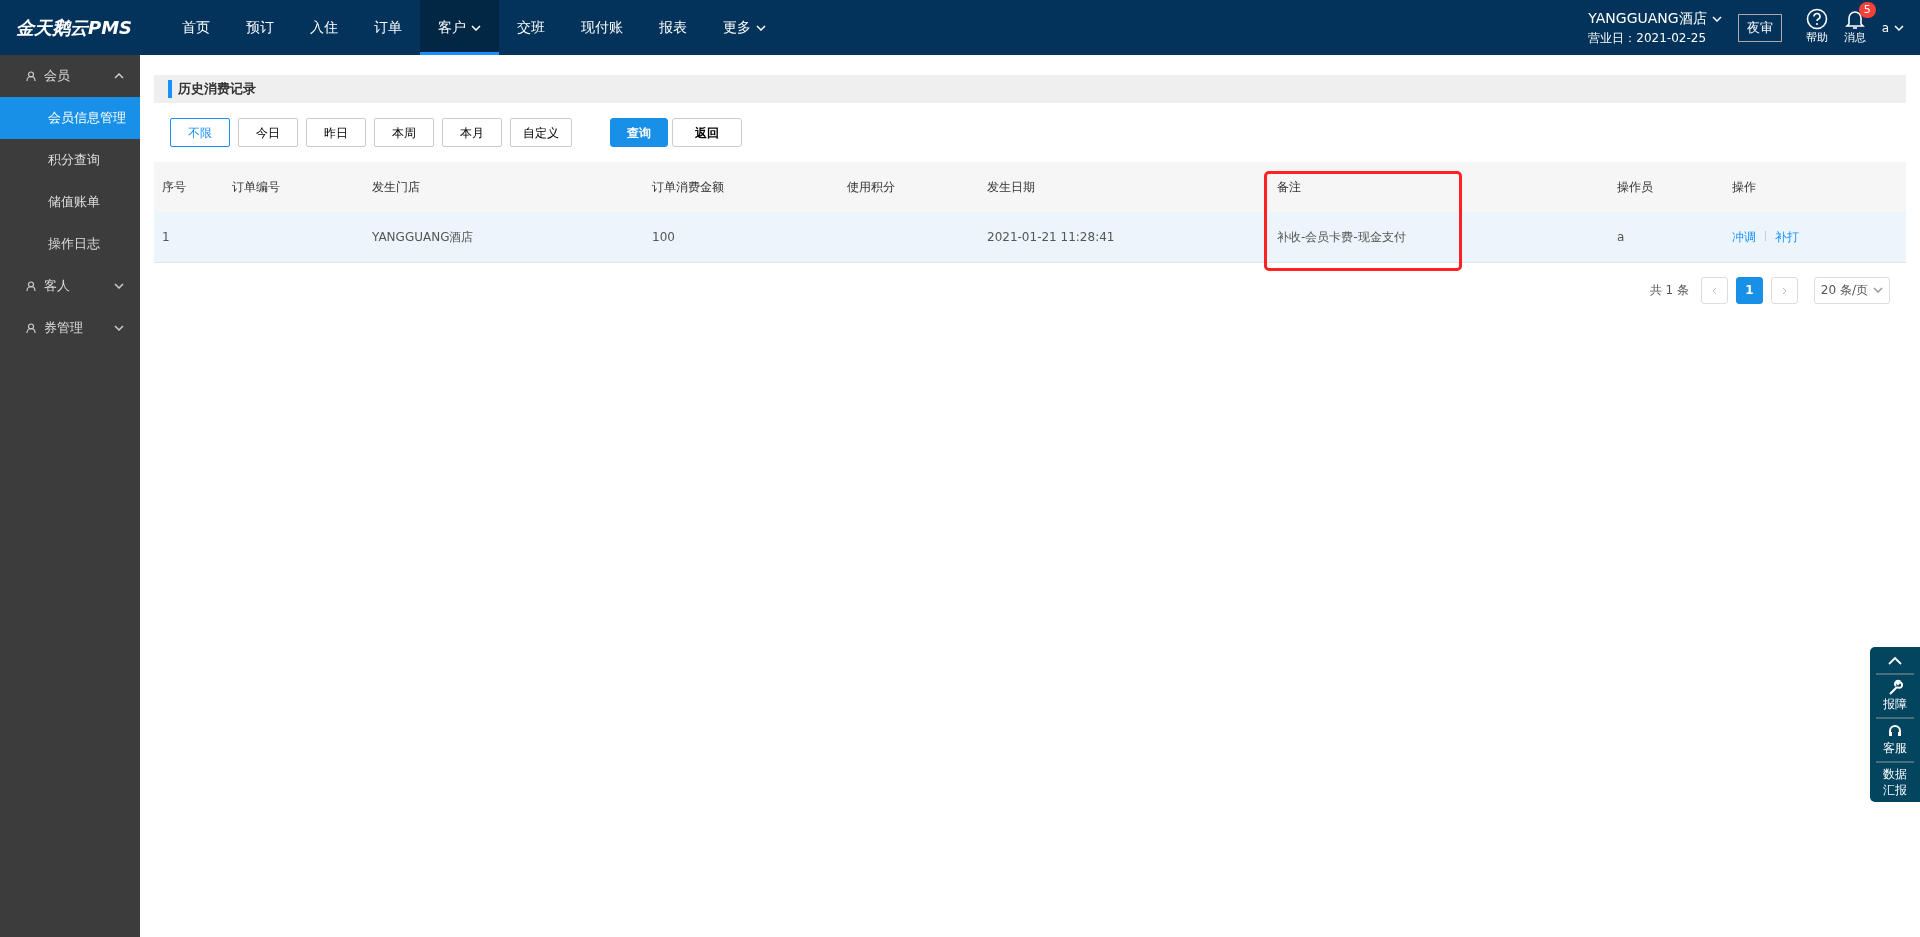 The image size is (1920, 937). Describe the element at coordinates (1655, 18) in the screenshot. I see `hotel-selector: YANGGUANG酒店` at that location.